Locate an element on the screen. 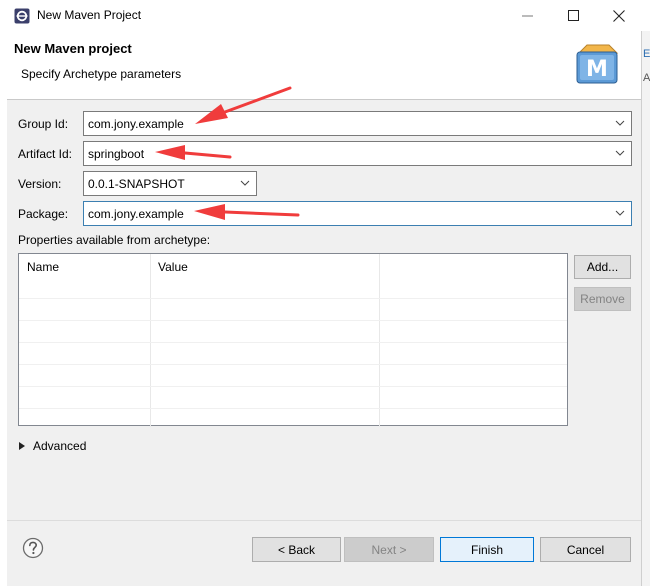  cancel-button: Cancel is located at coordinates (585, 549).